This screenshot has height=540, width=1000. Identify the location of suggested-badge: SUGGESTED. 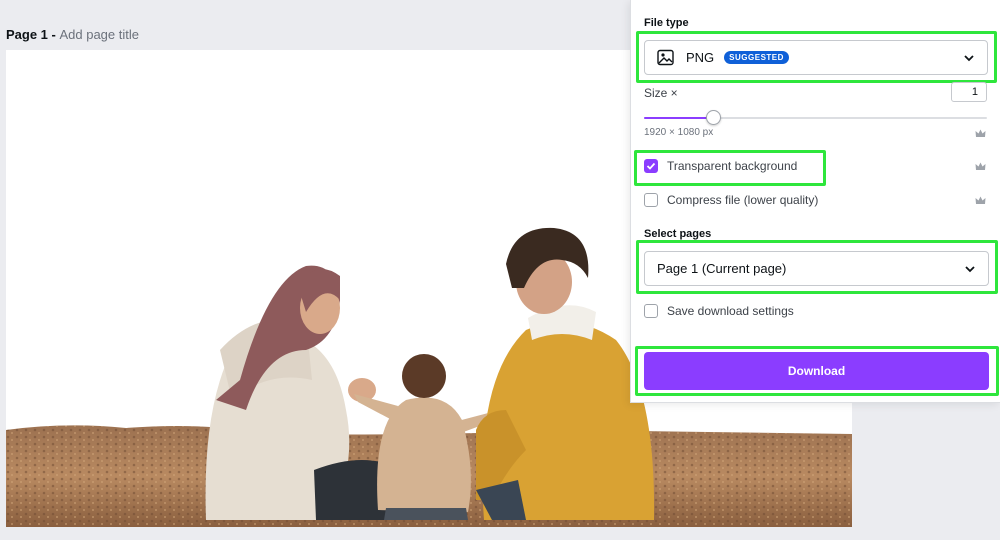
(756, 57).